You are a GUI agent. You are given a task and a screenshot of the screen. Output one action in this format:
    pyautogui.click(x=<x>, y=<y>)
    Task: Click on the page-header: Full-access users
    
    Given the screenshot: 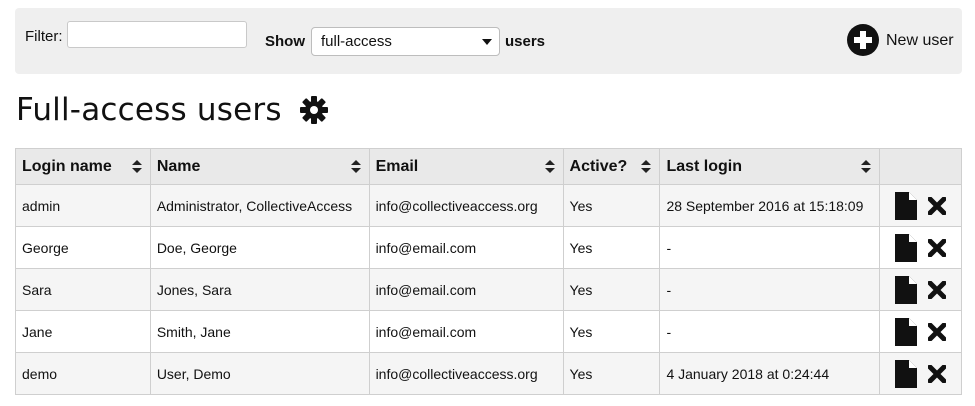 What is the action you would take?
    pyautogui.click(x=172, y=110)
    